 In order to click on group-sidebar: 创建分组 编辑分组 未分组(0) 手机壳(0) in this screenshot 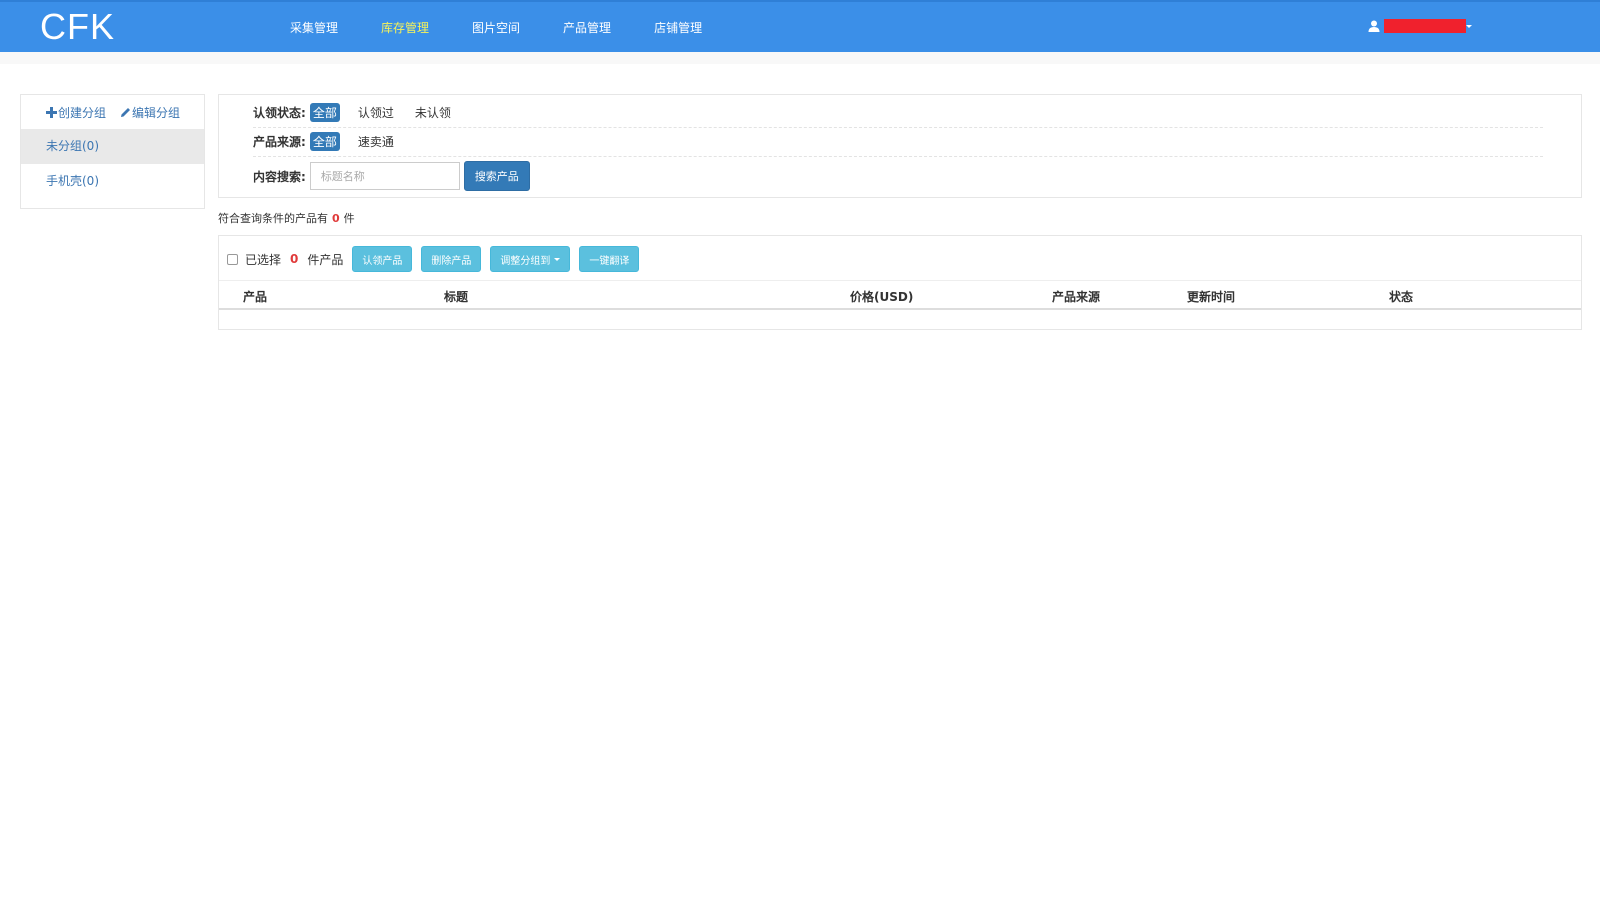, I will do `click(112, 151)`.